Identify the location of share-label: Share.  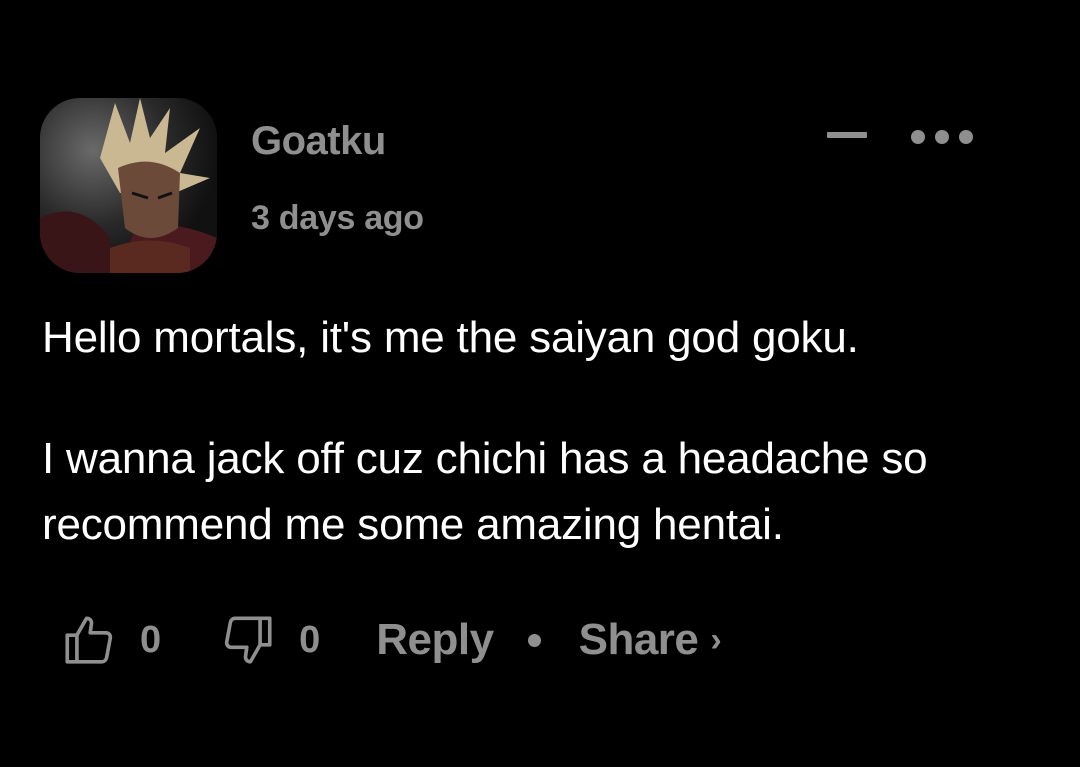
(638, 639).